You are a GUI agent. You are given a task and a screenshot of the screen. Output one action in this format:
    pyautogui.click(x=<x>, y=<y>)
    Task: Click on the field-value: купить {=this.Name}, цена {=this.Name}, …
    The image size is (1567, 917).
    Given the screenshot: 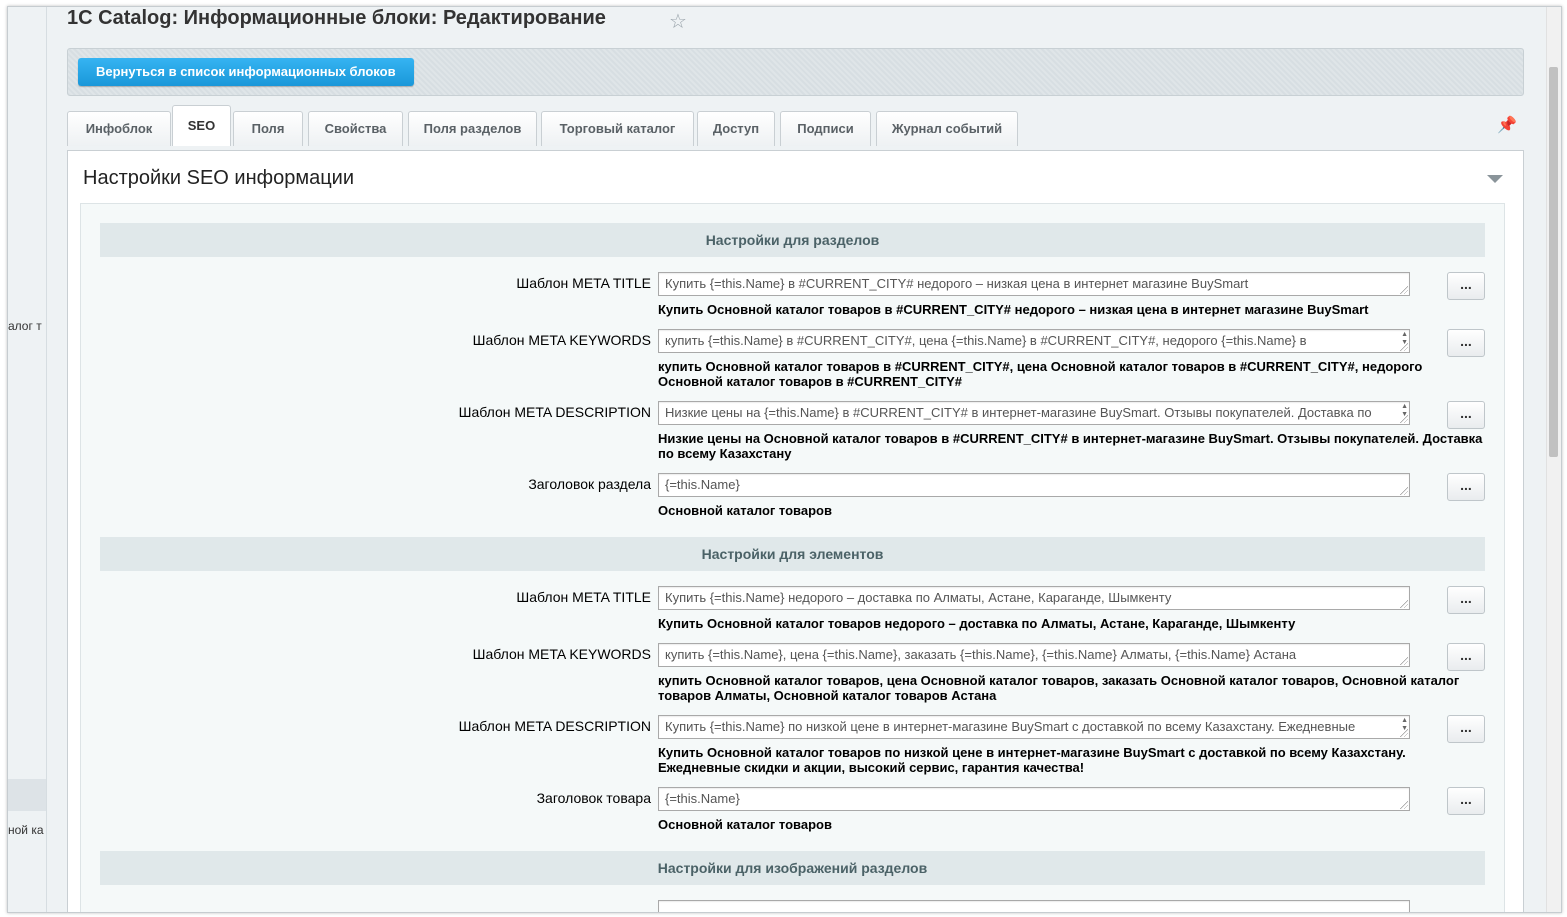 What is the action you would take?
    pyautogui.click(x=981, y=654)
    